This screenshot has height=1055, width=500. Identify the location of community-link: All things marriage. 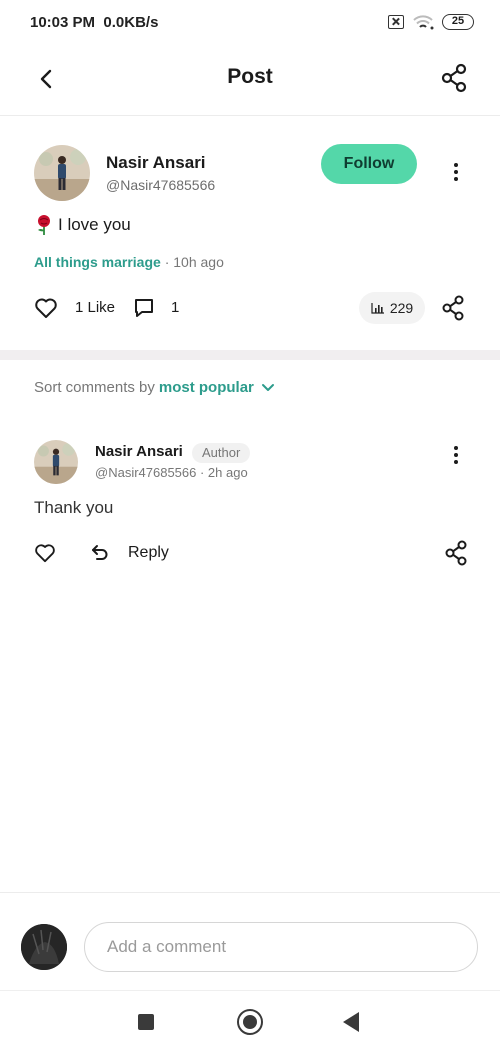
(97, 262).